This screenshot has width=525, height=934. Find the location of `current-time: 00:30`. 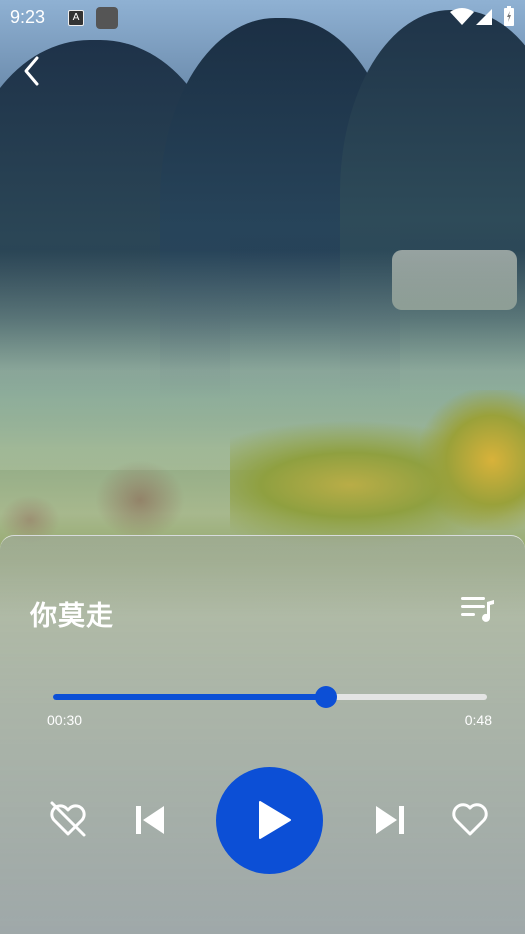

current-time: 00:30 is located at coordinates (65, 720).